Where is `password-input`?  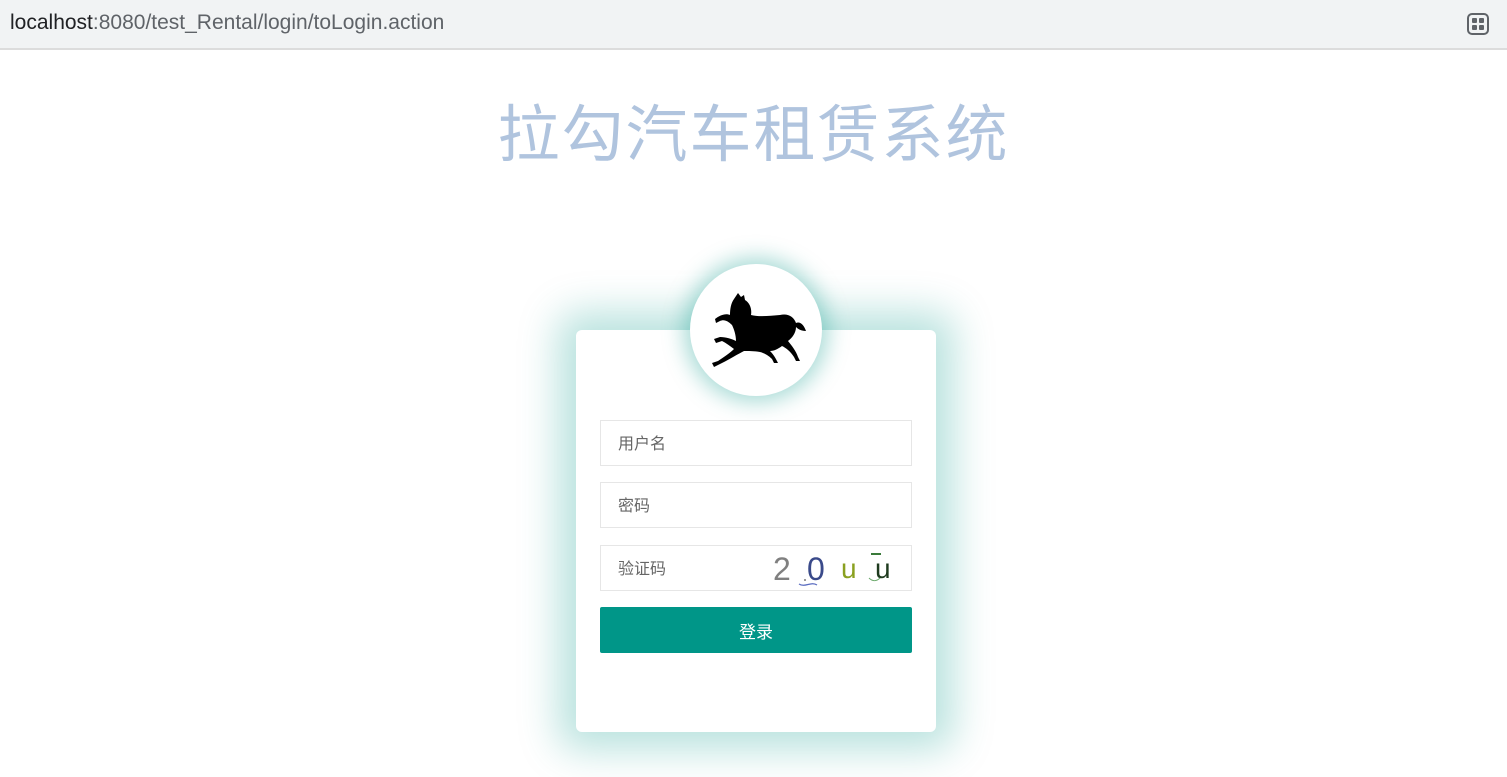
password-input is located at coordinates (756, 505).